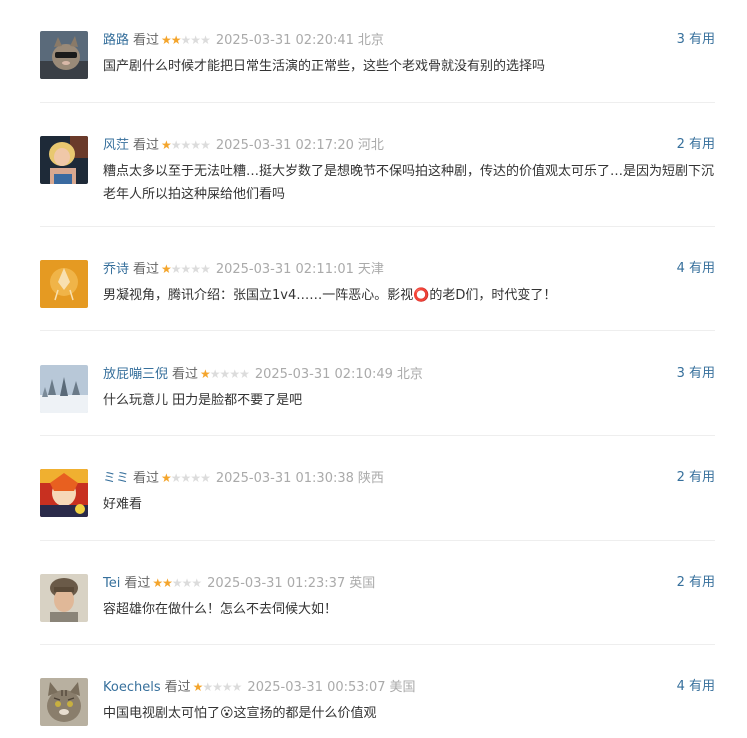  I want to click on comment-meta: 路路 看过 ★★★★★ 2025-03-31 02:20:41 北京, so click(243, 40).